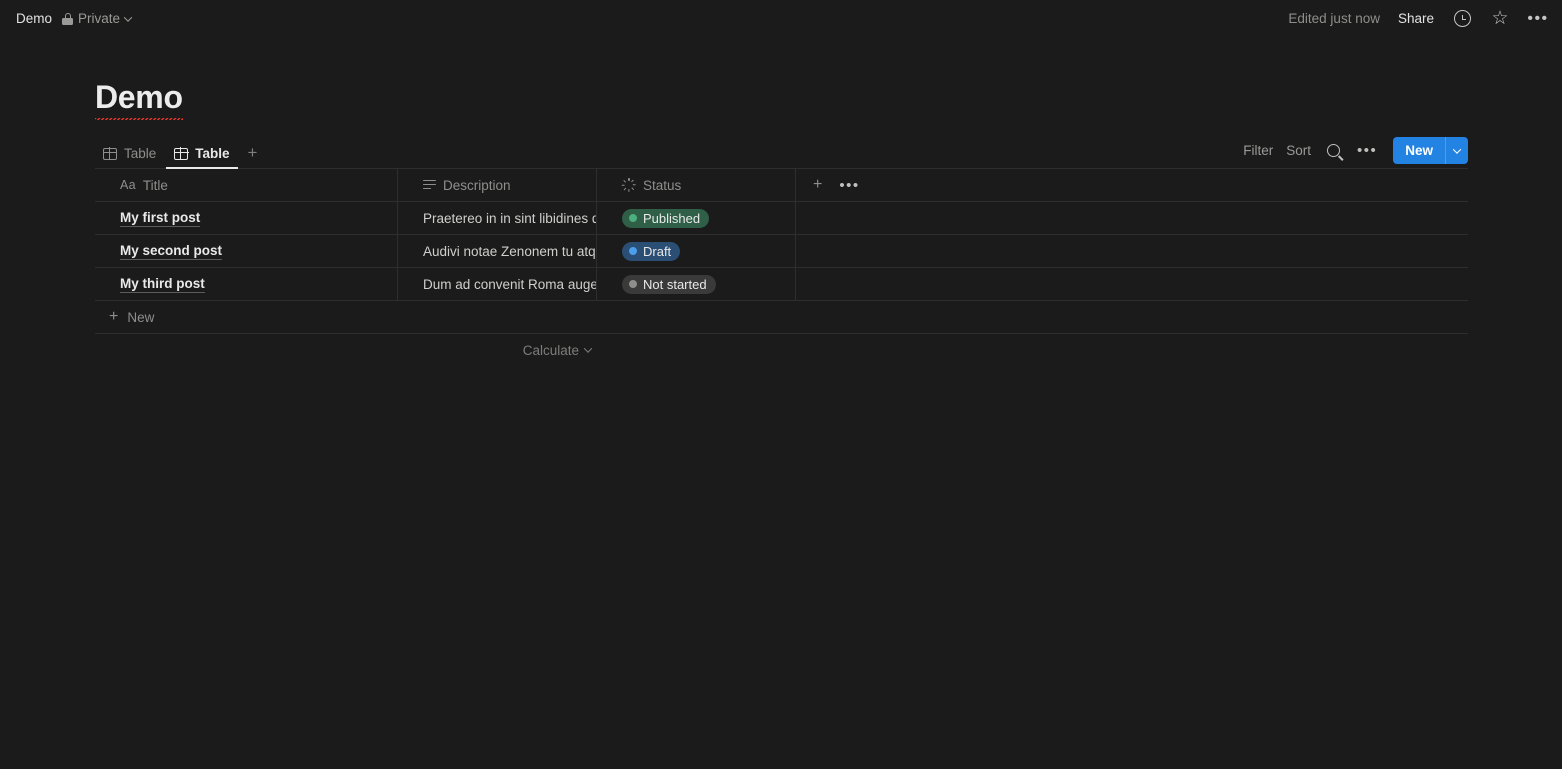 Image resolution: width=1562 pixels, height=769 pixels. What do you see at coordinates (696, 251) in the screenshot?
I see `cell-status: Draft` at bounding box center [696, 251].